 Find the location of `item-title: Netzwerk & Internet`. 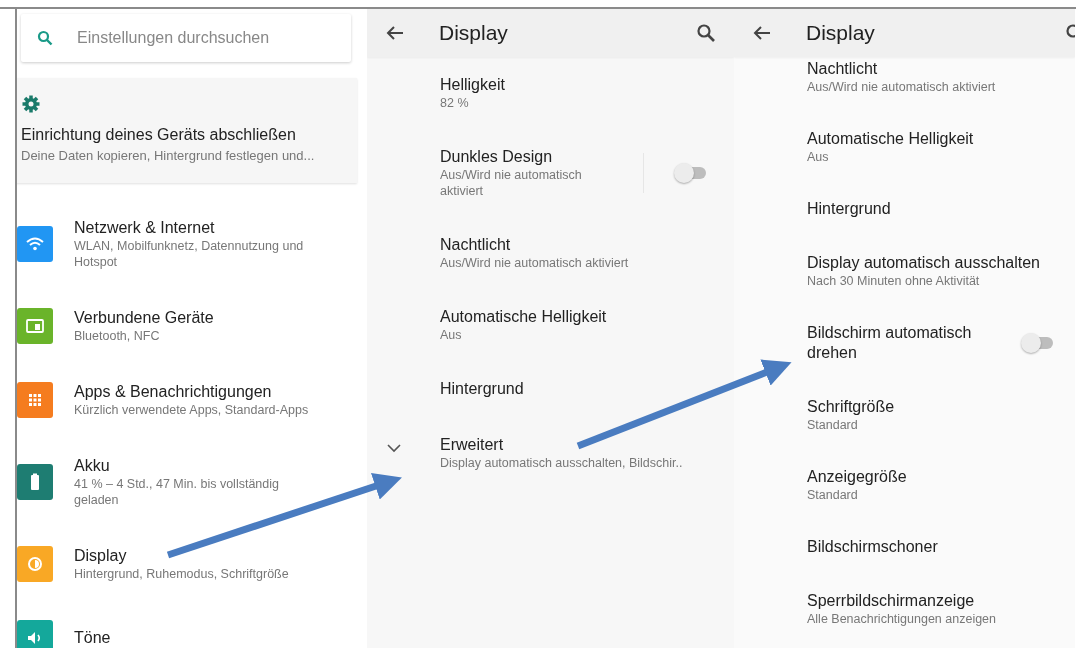

item-title: Netzwerk & Internet is located at coordinates (144, 228).